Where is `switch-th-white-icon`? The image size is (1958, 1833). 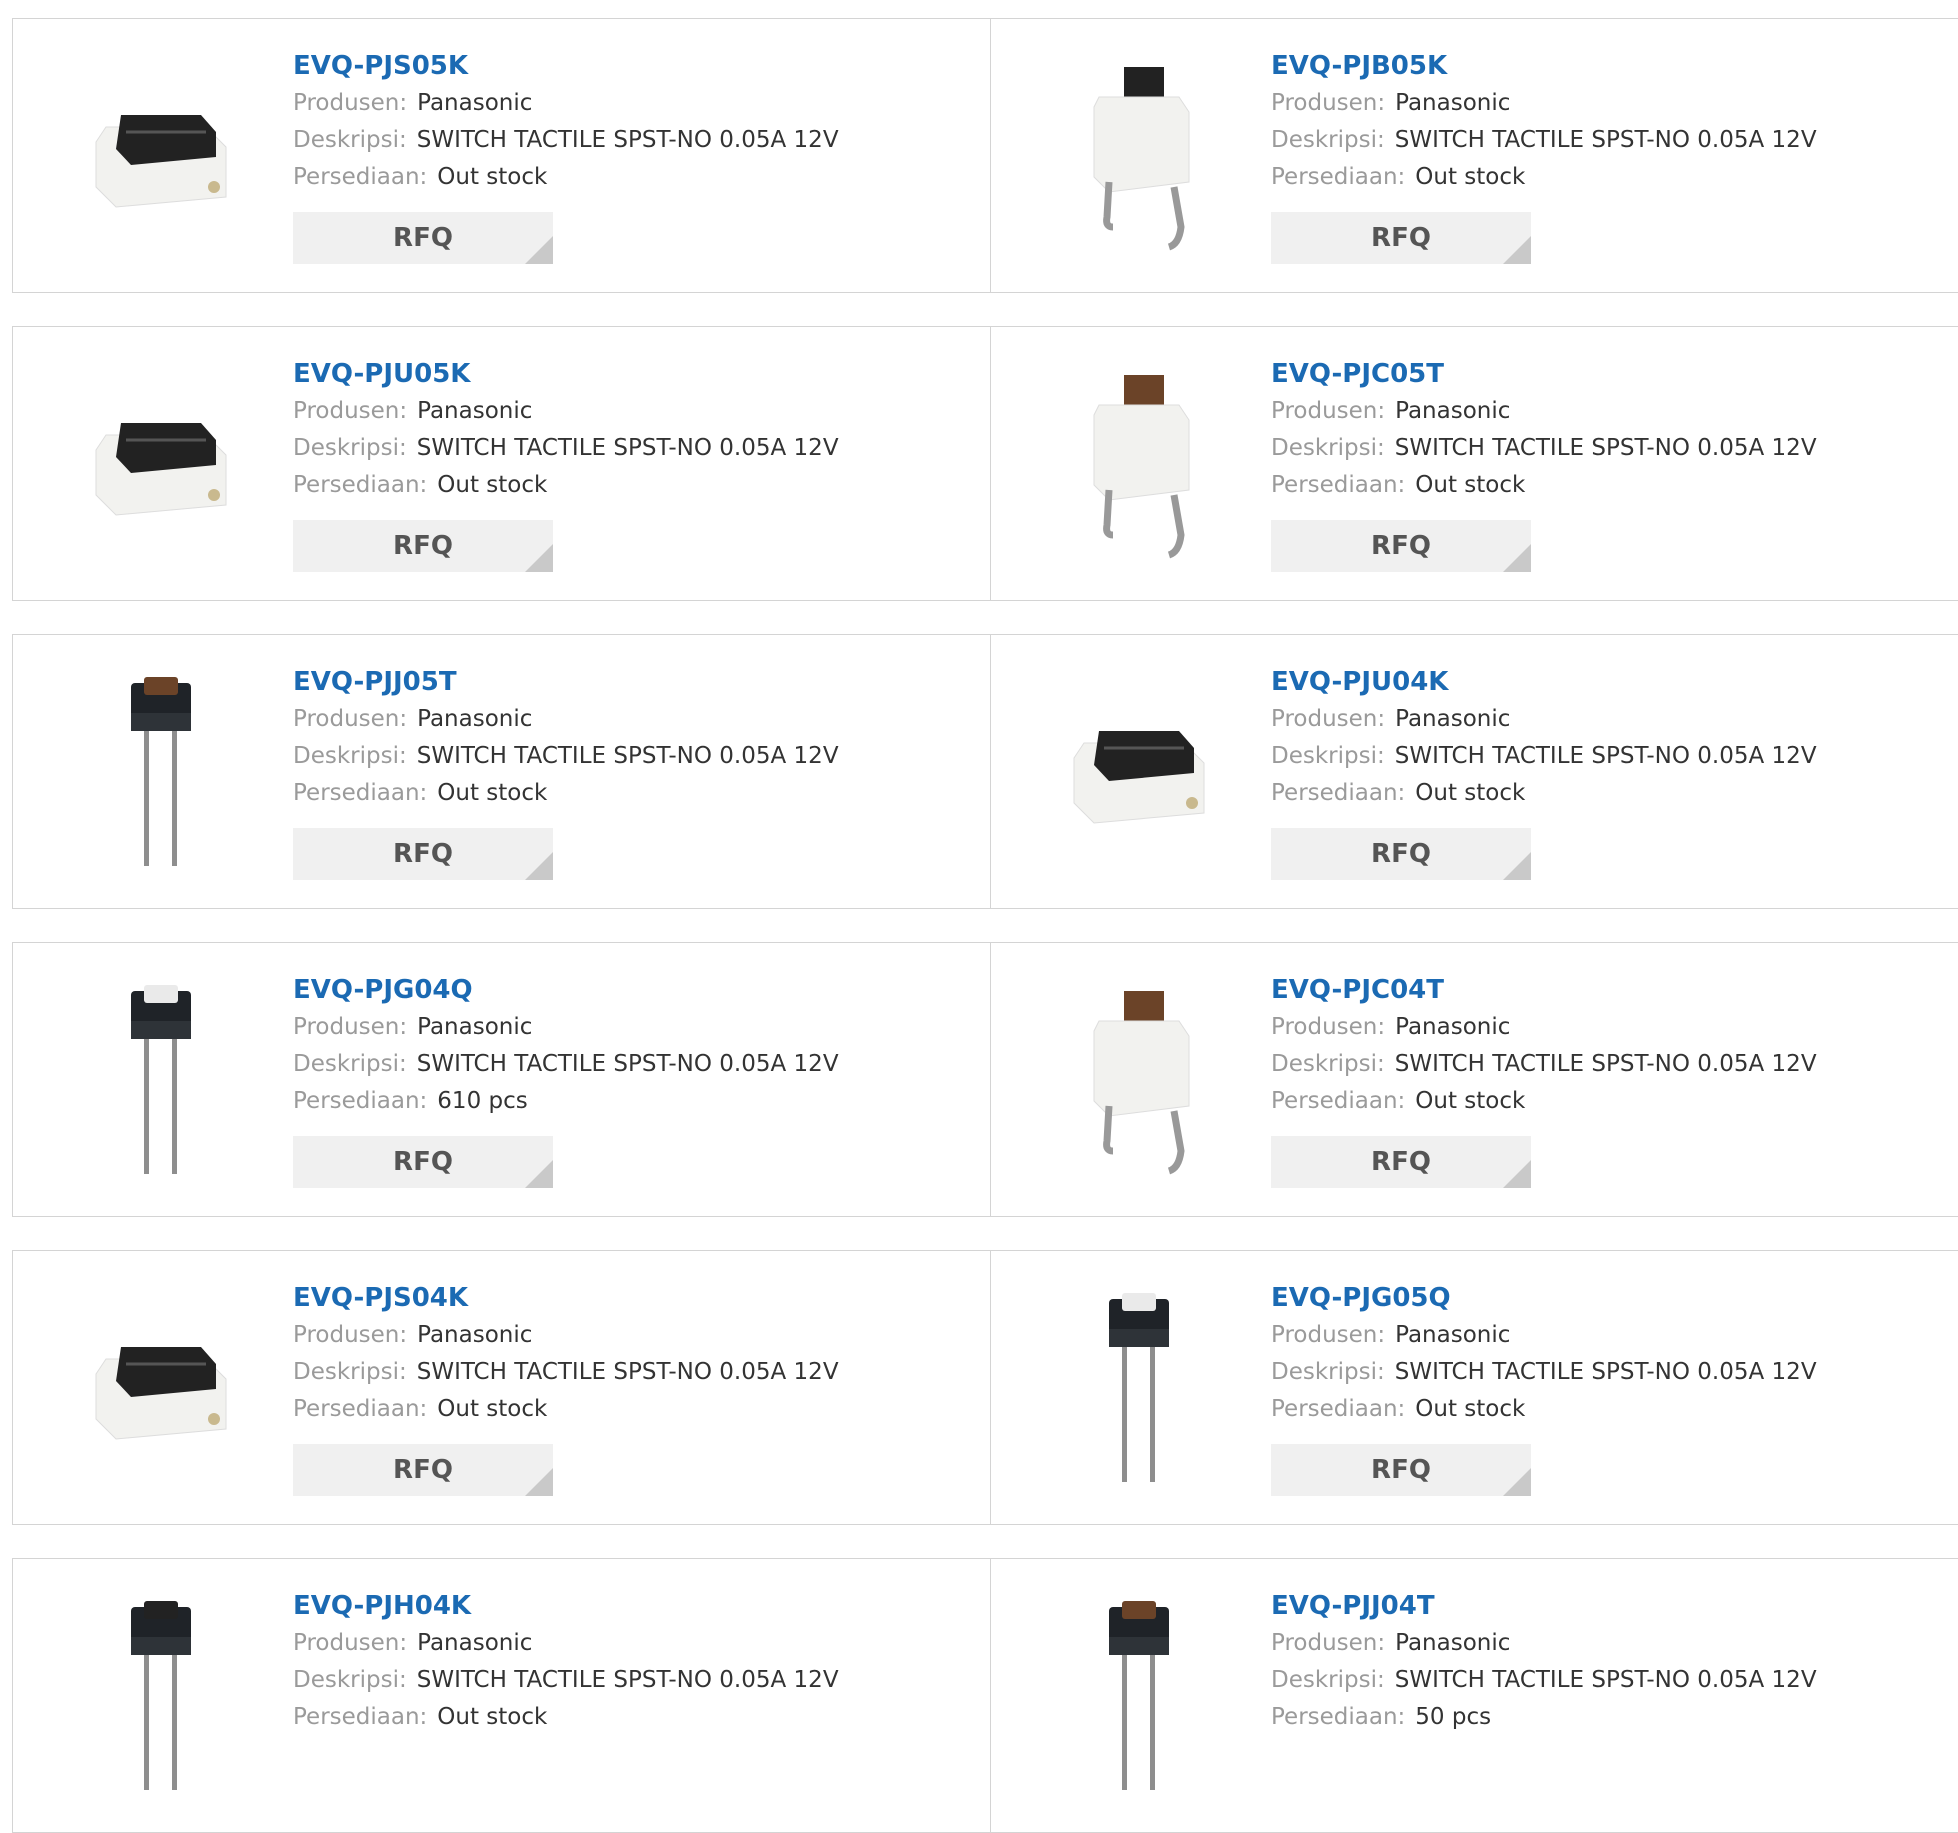
switch-th-white-icon is located at coordinates (1139, 1386).